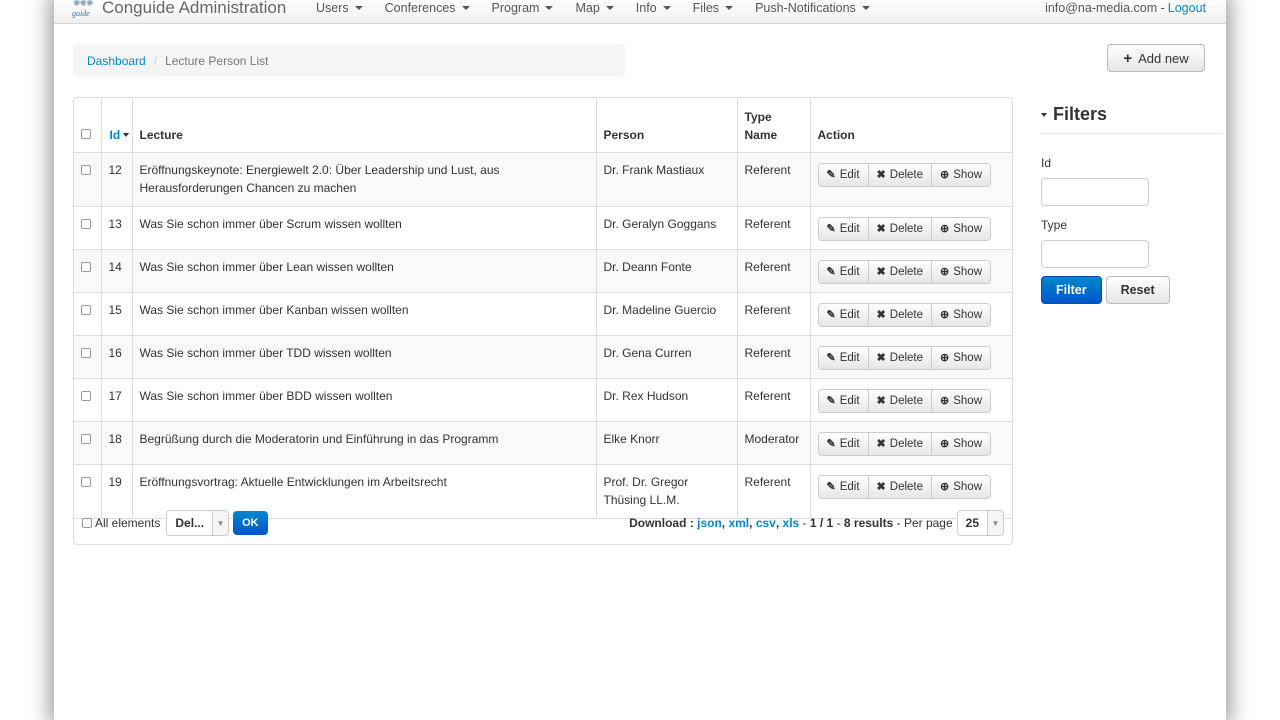 This screenshot has height=720, width=1280. I want to click on row-id: 16, so click(117, 357).